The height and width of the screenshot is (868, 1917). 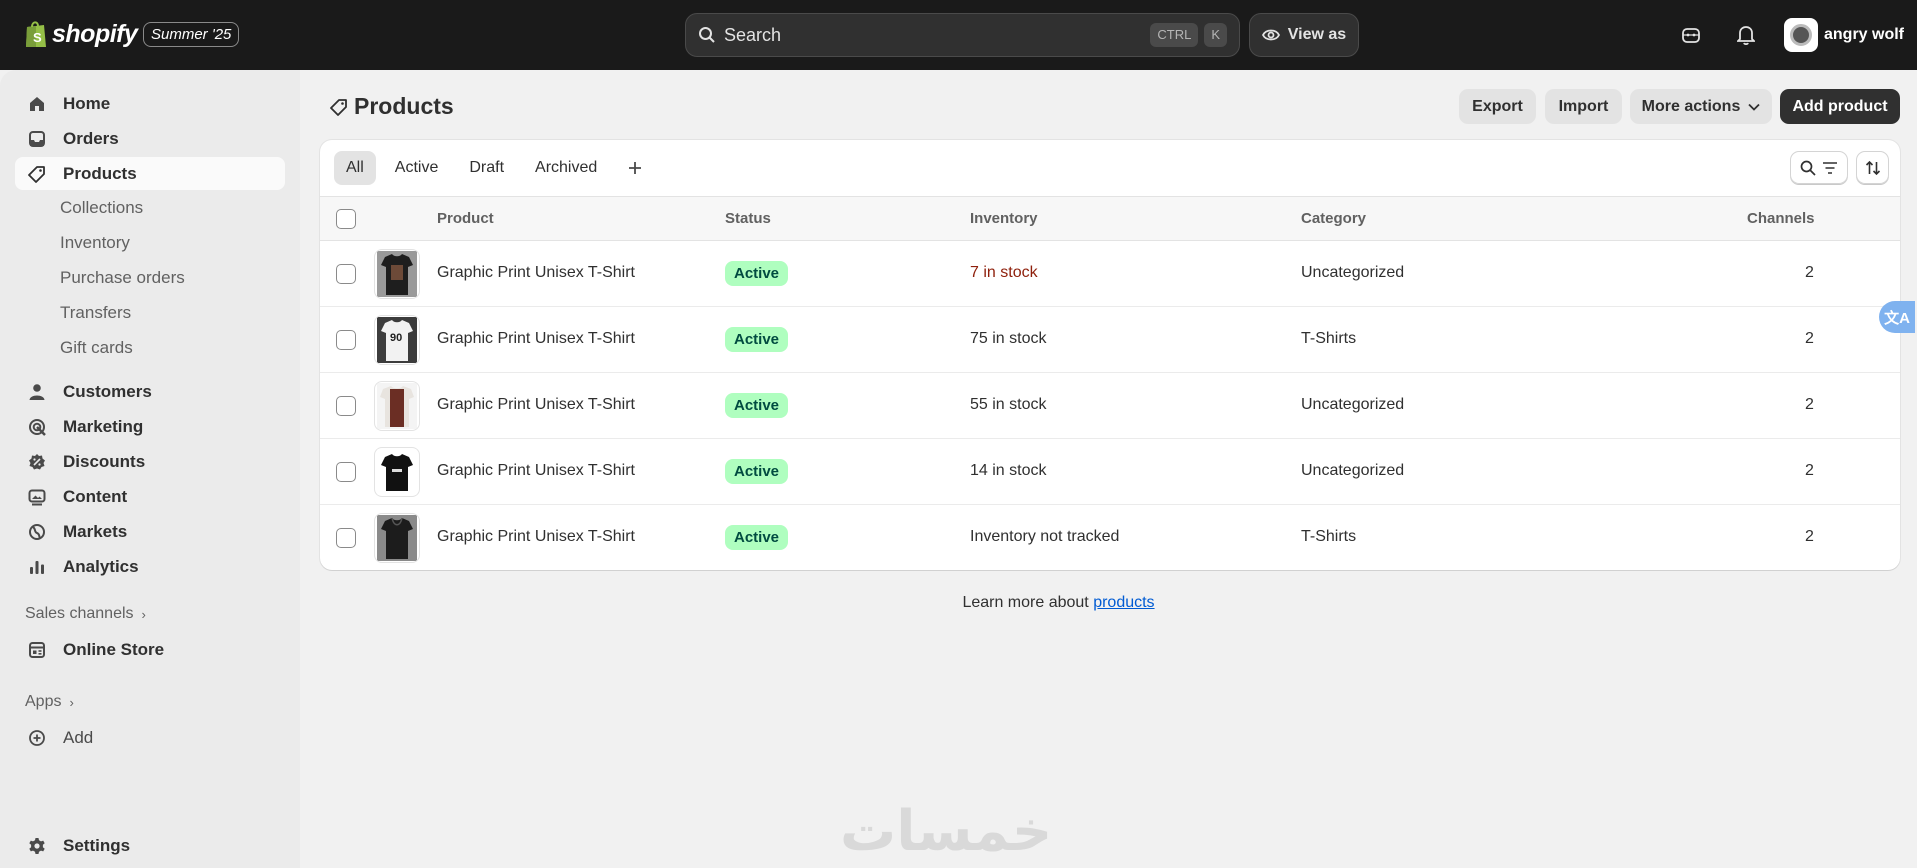 I want to click on sidebar-item-content: Content, so click(x=150, y=496).